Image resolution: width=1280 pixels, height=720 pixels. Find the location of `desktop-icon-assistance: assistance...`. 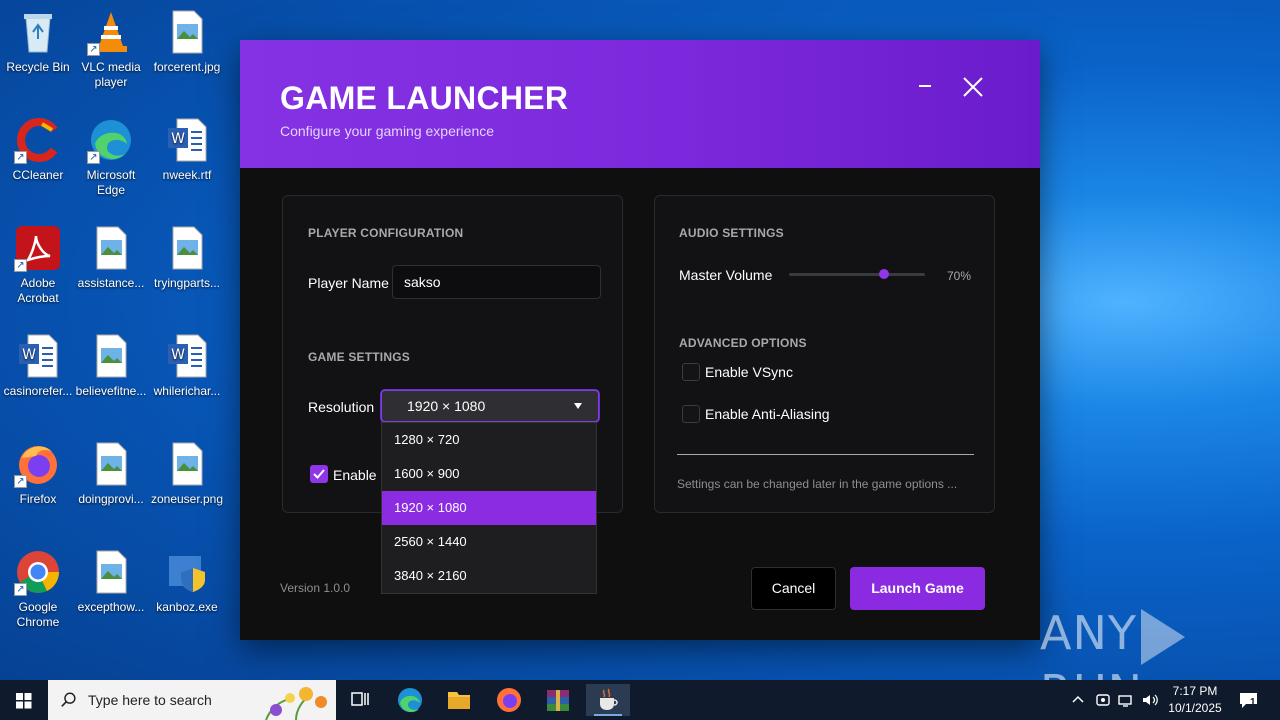

desktop-icon-assistance: assistance... is located at coordinates (111, 257).